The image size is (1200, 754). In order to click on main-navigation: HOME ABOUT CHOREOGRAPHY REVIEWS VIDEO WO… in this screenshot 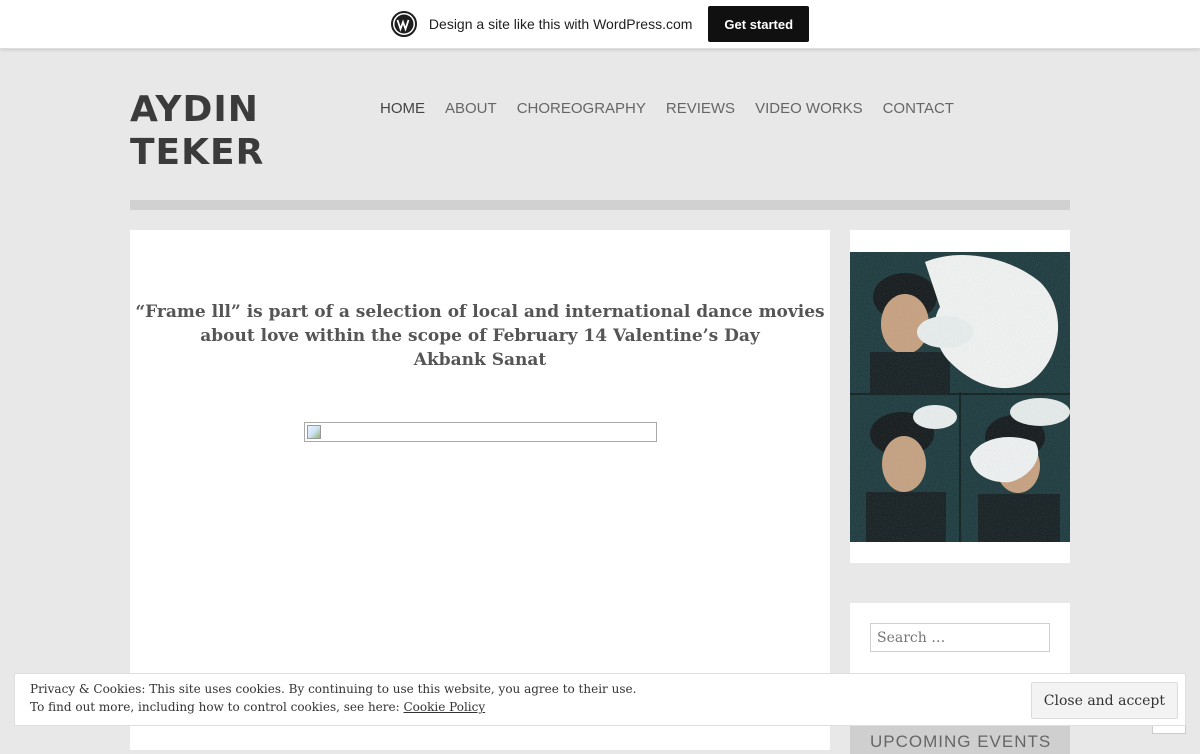, I will do `click(677, 108)`.